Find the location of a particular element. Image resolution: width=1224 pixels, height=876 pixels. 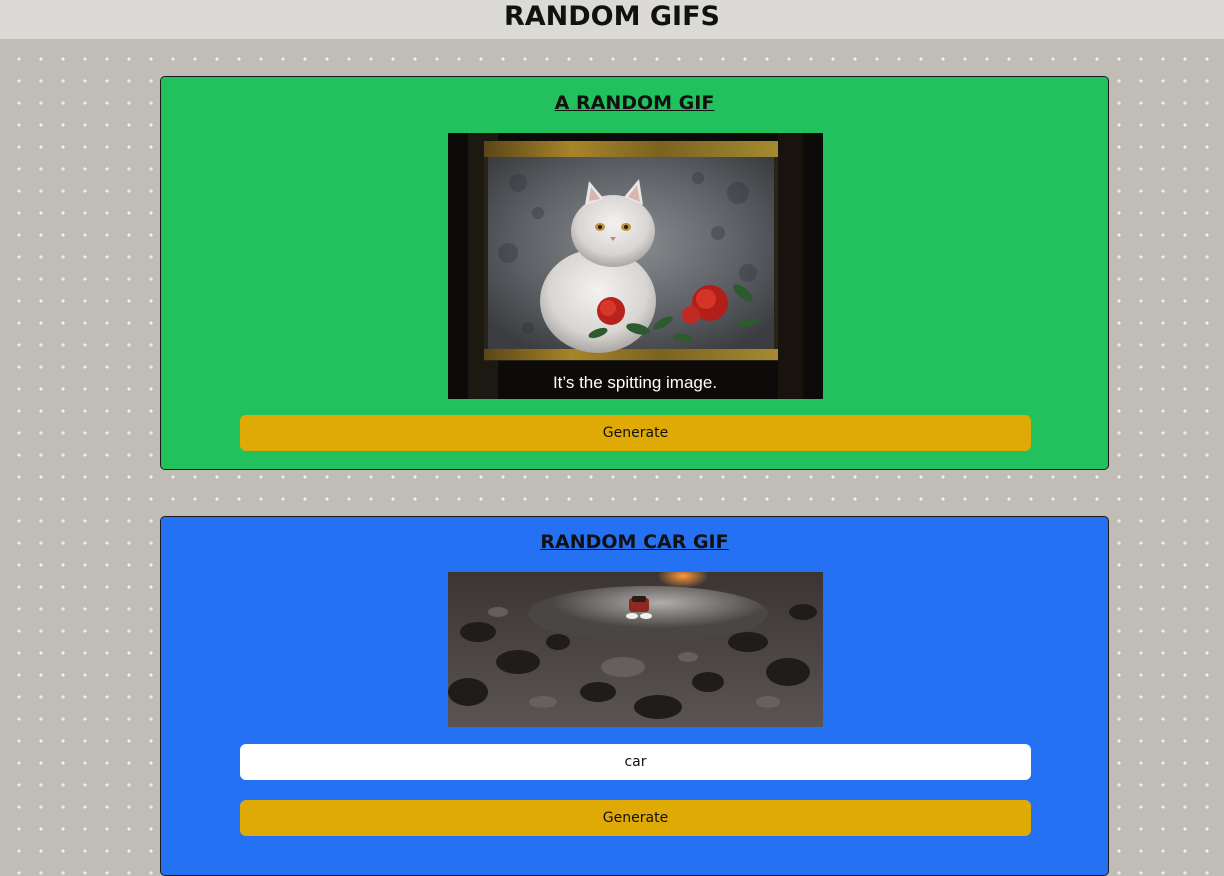

tag-gif-image is located at coordinates (635, 649).